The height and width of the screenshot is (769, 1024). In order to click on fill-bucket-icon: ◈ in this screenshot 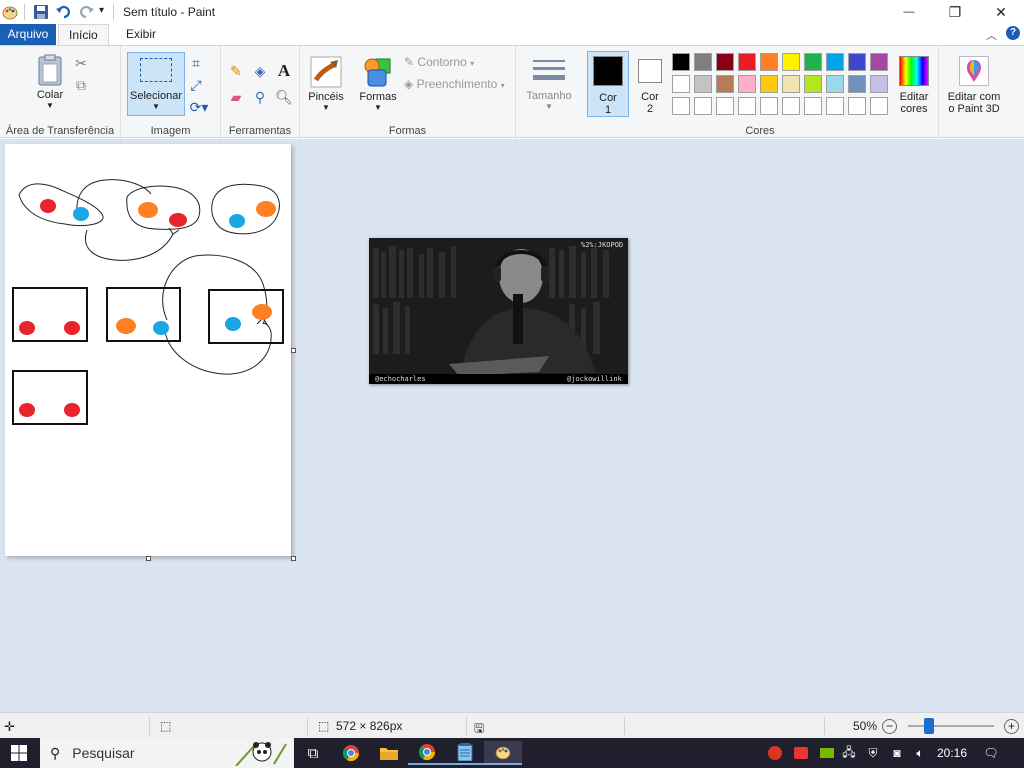, I will do `click(260, 71)`.